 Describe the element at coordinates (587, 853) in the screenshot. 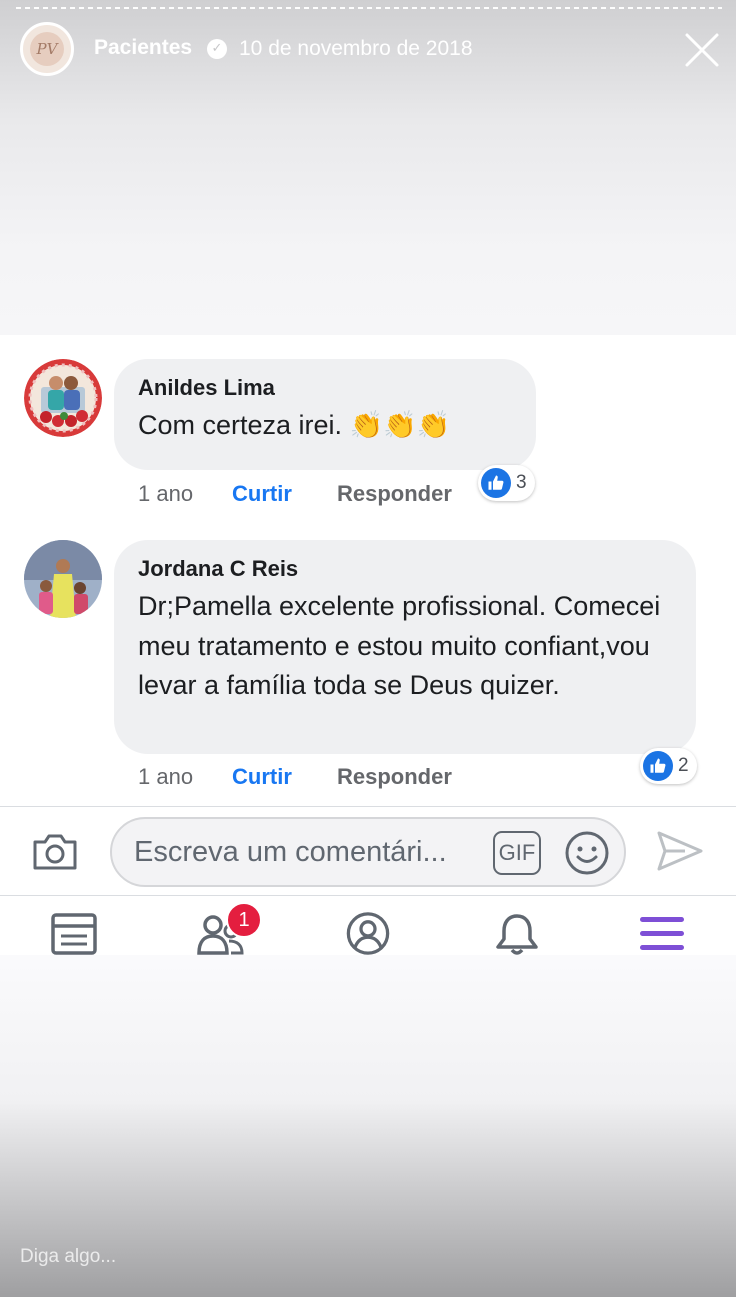

I see `emoji-icon` at that location.